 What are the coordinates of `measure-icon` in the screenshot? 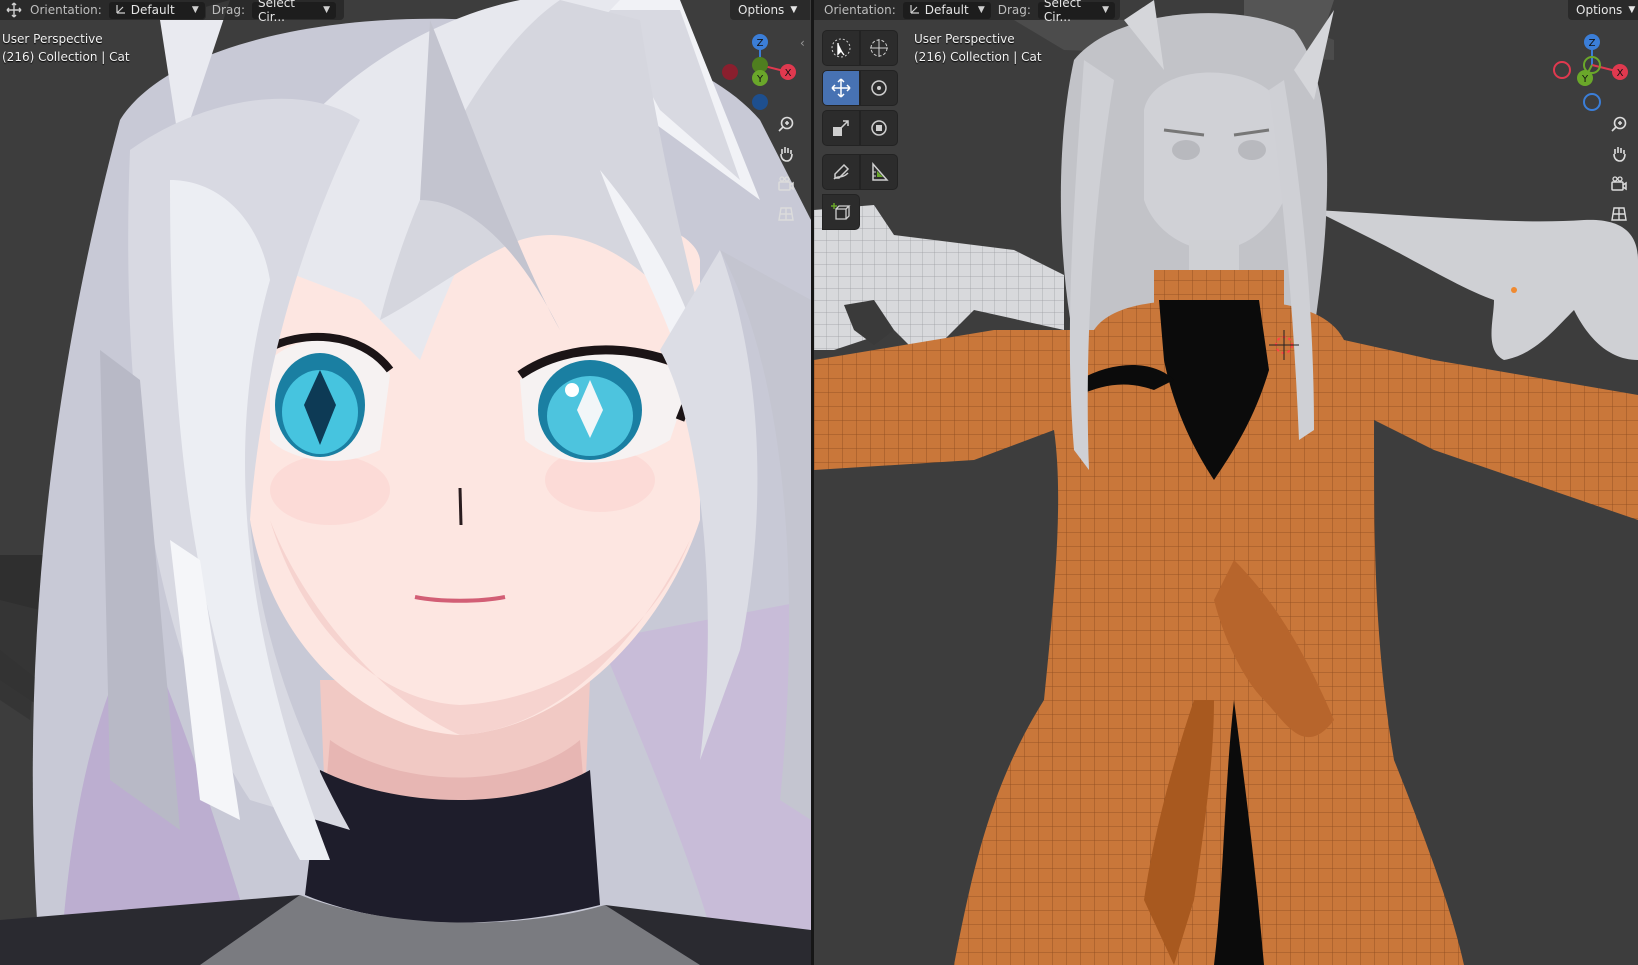 It's located at (879, 172).